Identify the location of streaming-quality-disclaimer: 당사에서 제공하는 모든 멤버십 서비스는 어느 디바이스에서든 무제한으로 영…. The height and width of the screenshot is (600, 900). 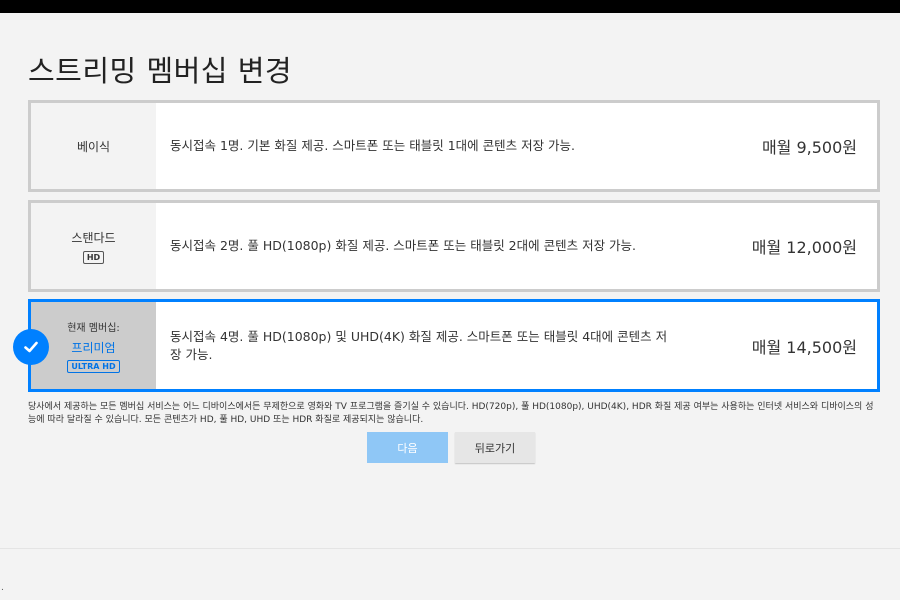
(451, 413).